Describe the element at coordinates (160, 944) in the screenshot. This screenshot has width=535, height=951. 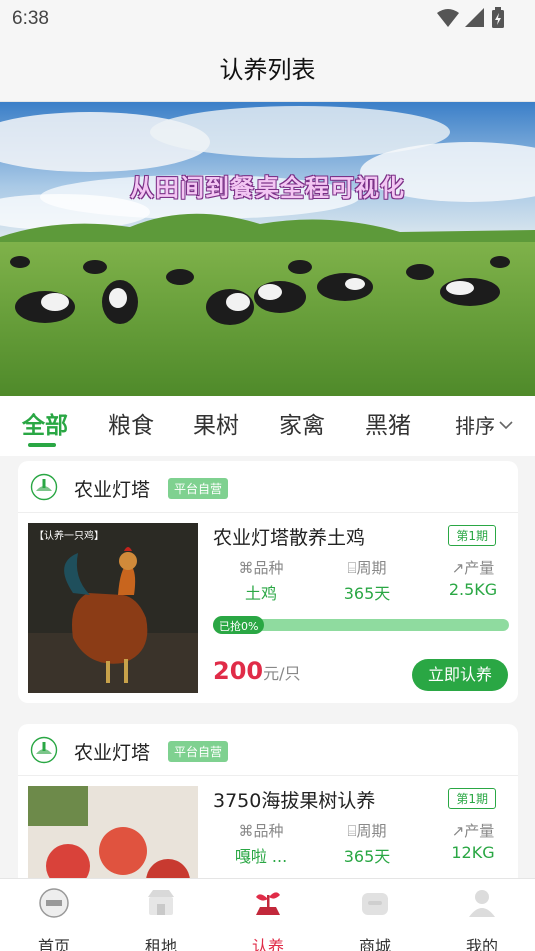
I see `nav-label: 租地` at that location.